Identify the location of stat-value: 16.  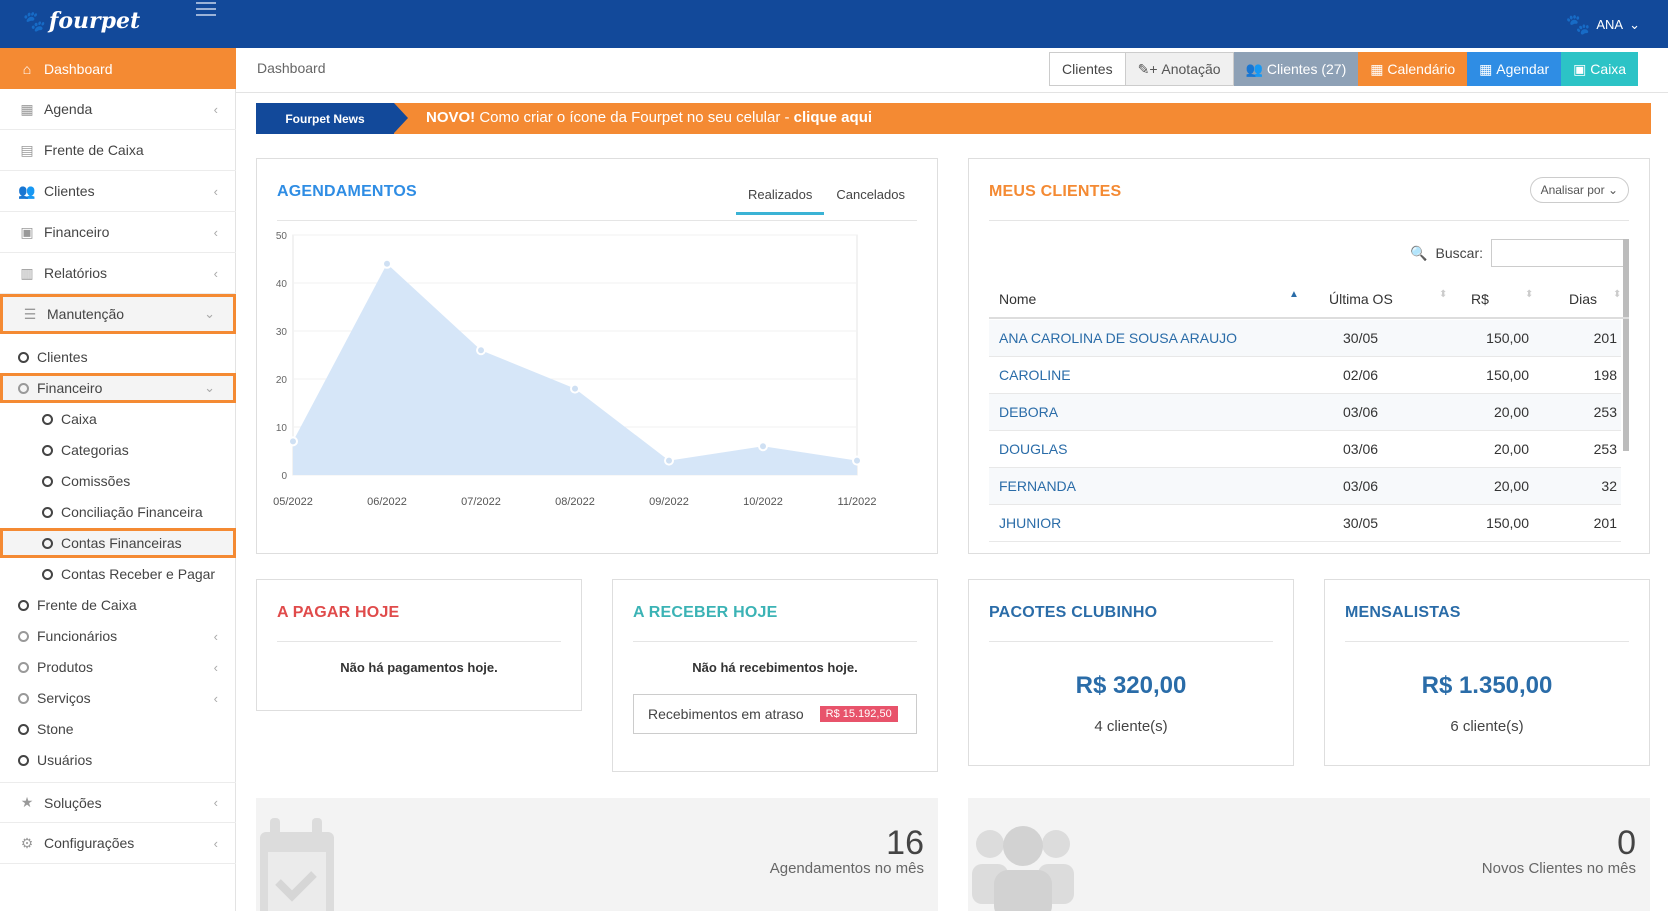
(905, 843).